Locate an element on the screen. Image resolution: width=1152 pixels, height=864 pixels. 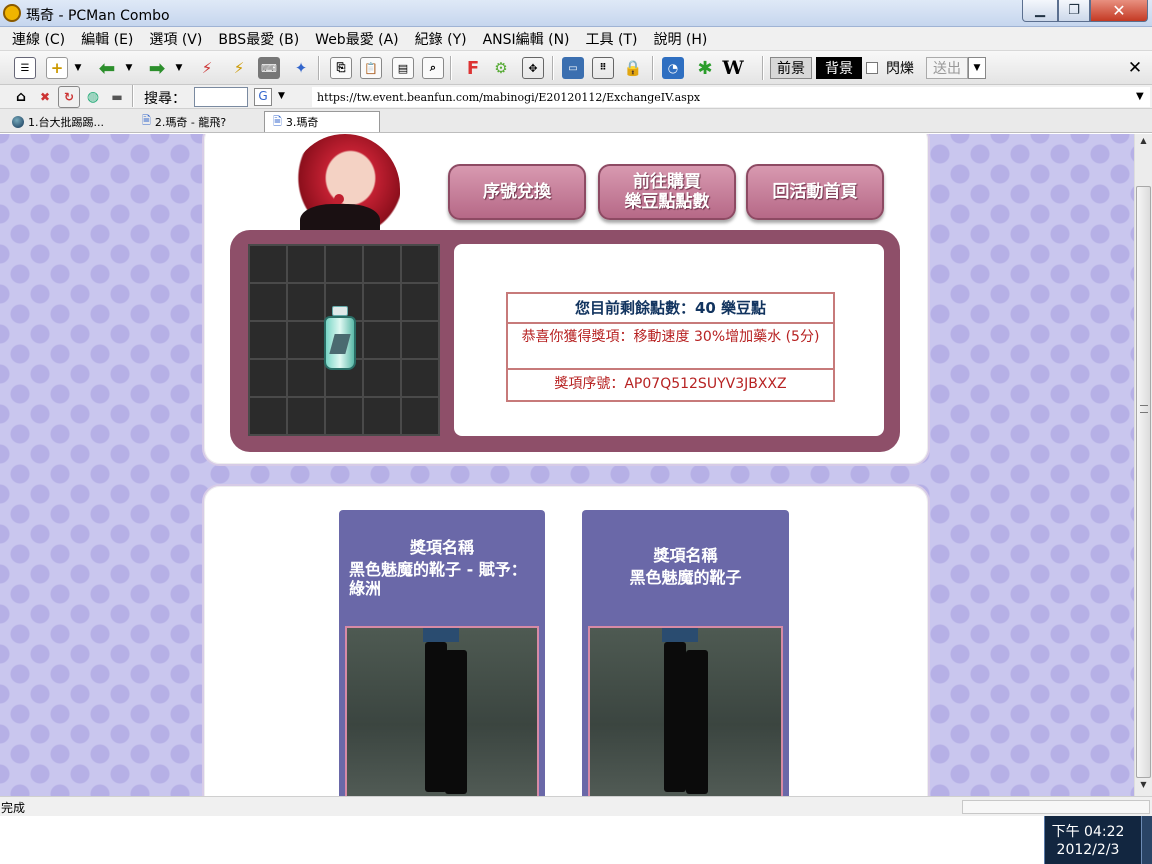
select-all-icon: ▤ is located at coordinates (403, 68).